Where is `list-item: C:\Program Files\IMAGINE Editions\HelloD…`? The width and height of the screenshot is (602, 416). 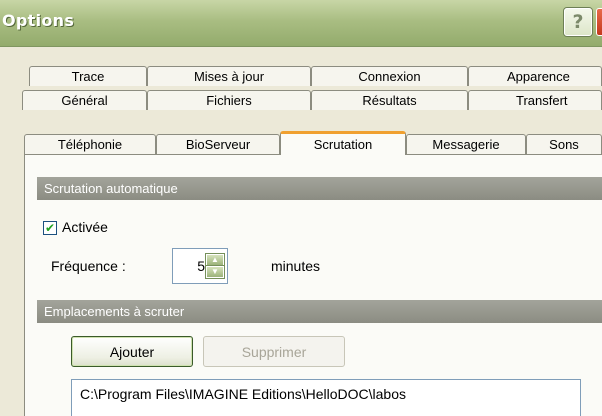
list-item: C:\Program Files\IMAGINE Editions\HelloD… is located at coordinates (243, 394).